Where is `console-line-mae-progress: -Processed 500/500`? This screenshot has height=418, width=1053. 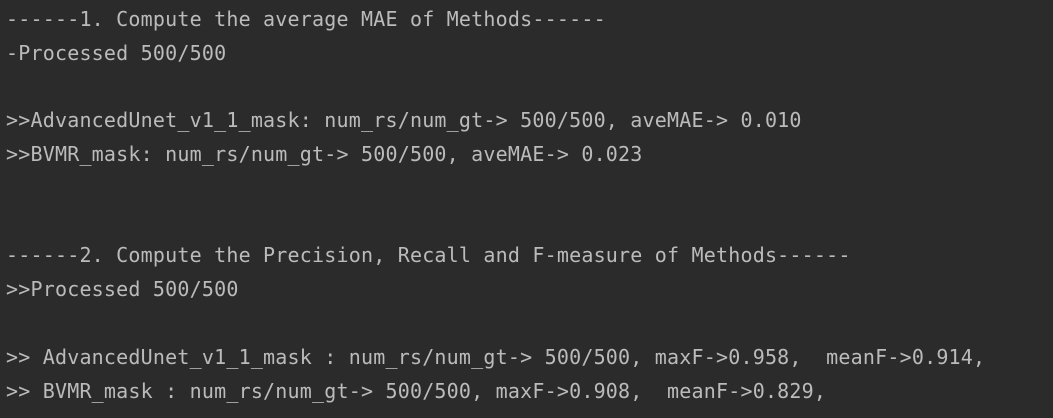 console-line-mae-progress: -Processed 500/500 is located at coordinates (116, 53).